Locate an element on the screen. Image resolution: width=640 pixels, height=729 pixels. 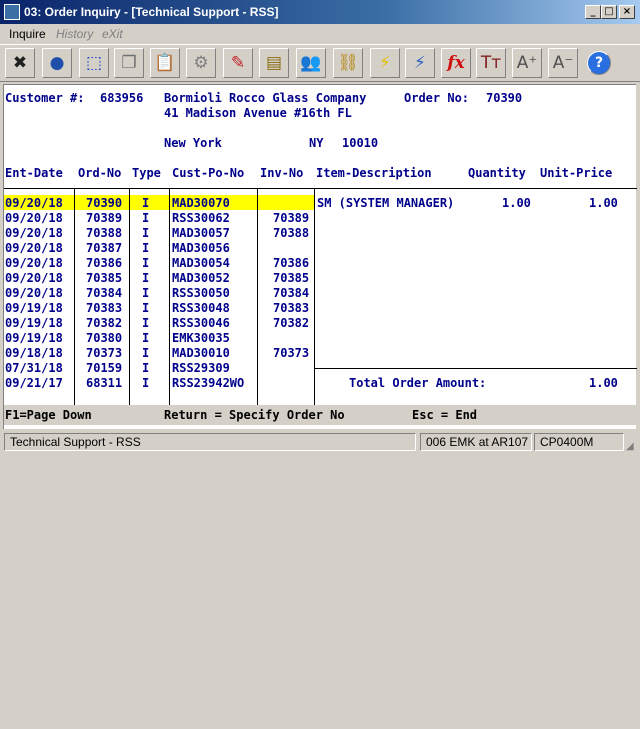
app-icon is located at coordinates (12, 12).